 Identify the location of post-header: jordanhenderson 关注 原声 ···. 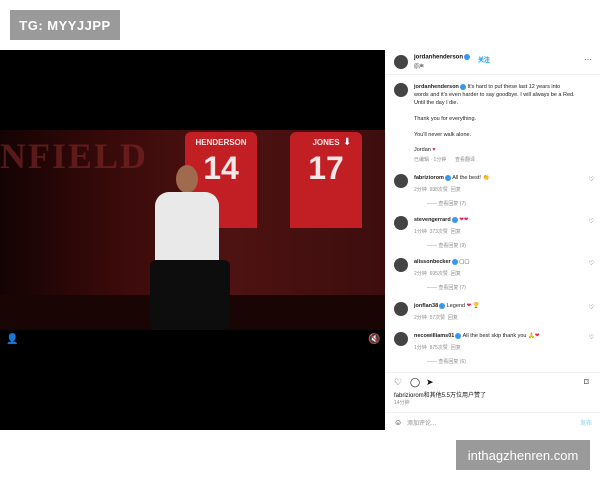
(492, 62).